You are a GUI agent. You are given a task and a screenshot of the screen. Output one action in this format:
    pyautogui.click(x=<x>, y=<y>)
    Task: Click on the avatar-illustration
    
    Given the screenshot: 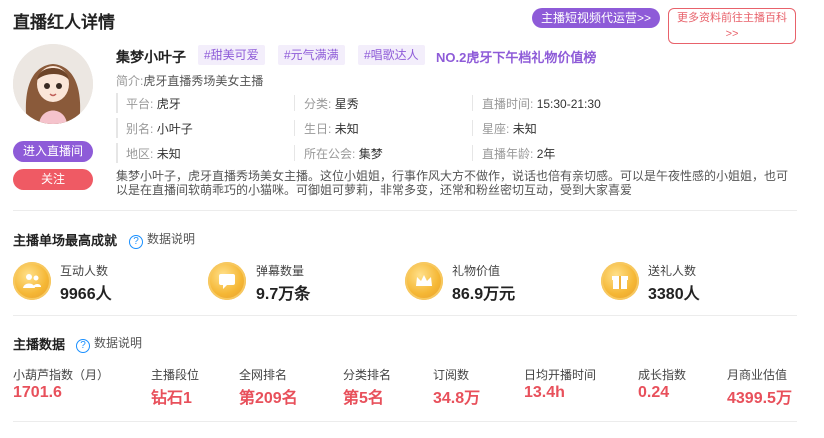 What is the action you would take?
    pyautogui.click(x=53, y=84)
    